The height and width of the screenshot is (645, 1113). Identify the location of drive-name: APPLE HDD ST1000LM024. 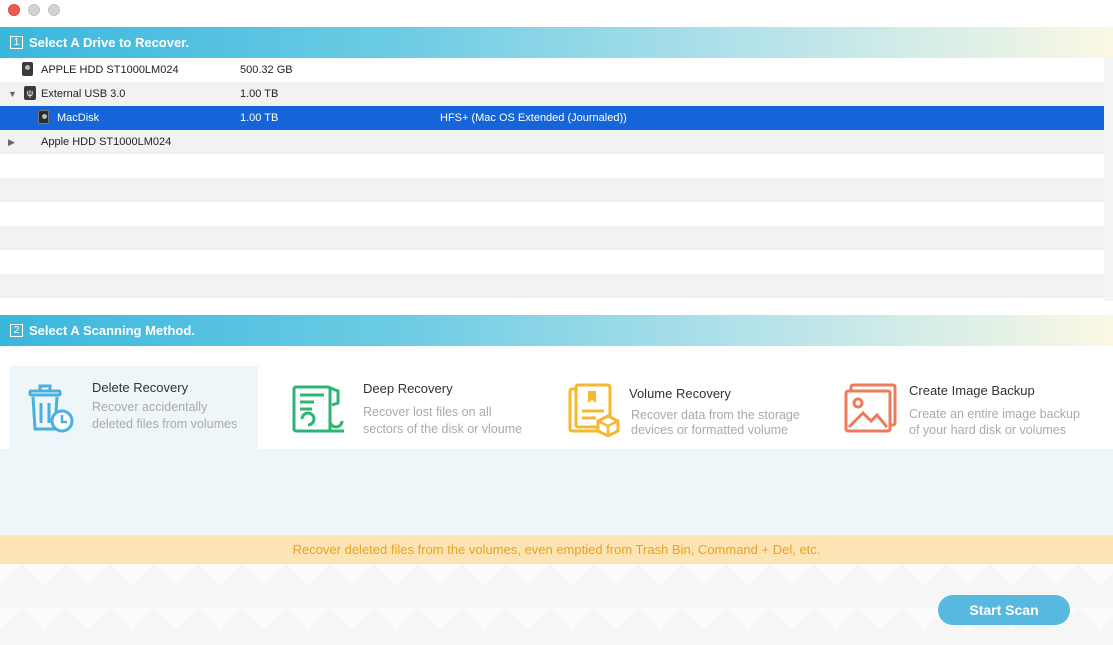
(110, 70).